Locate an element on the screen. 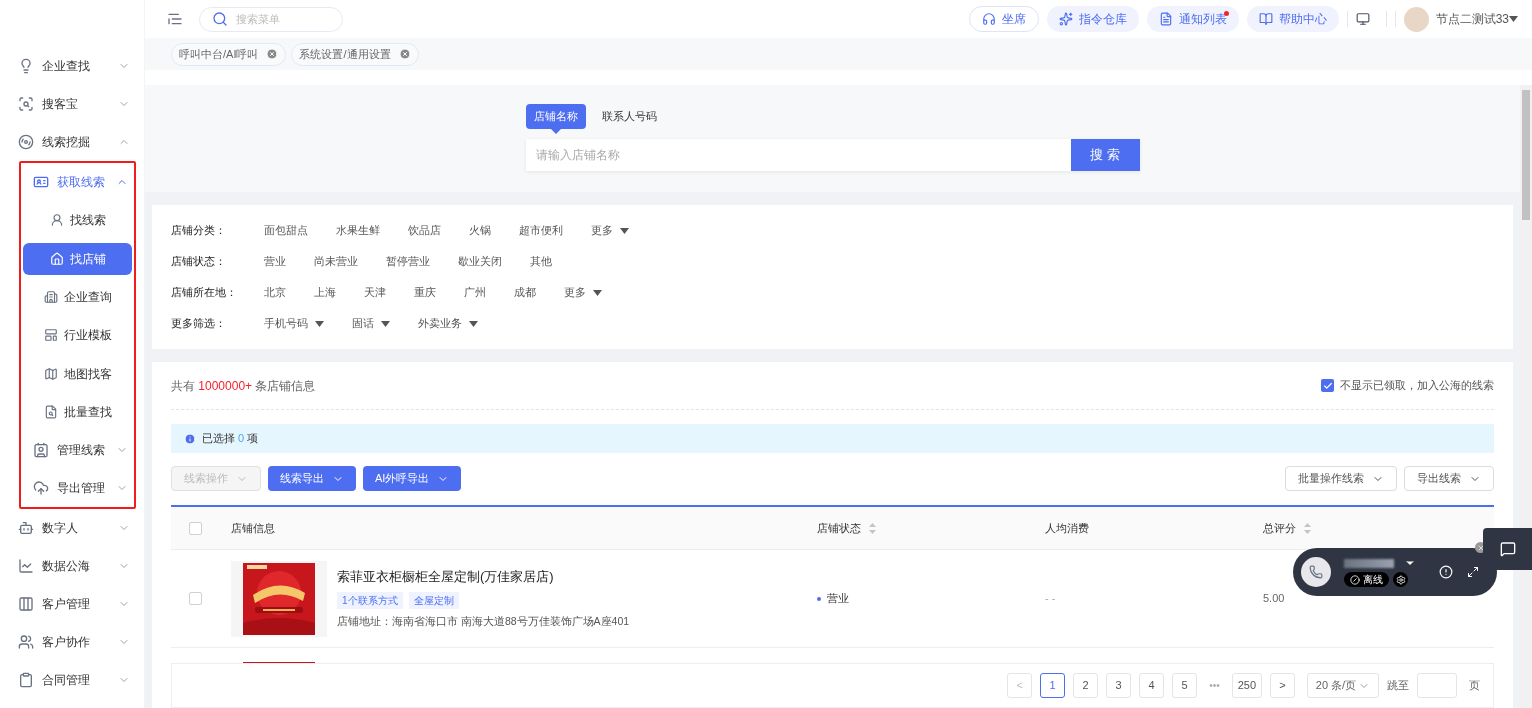 The width and height of the screenshot is (1532, 708). filter-option: 尚未营业 is located at coordinates (336, 261).